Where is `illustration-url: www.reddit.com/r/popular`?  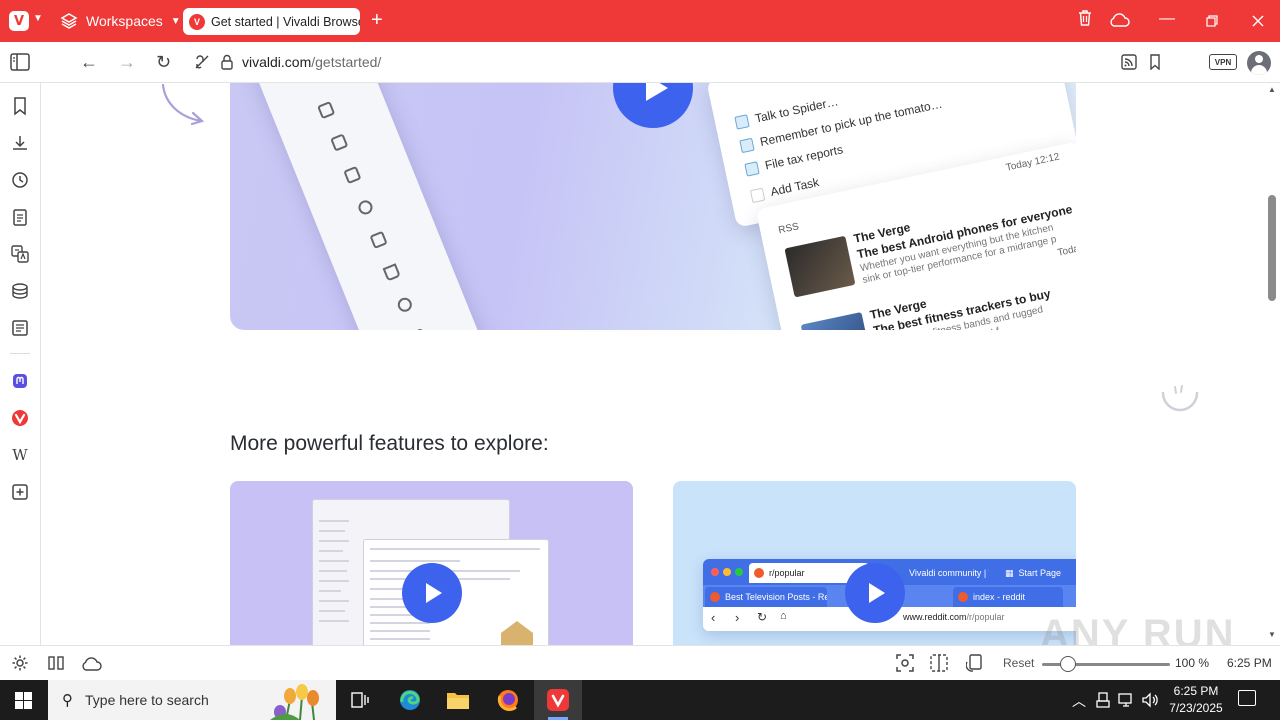 illustration-url: www.reddit.com/r/popular is located at coordinates (954, 617).